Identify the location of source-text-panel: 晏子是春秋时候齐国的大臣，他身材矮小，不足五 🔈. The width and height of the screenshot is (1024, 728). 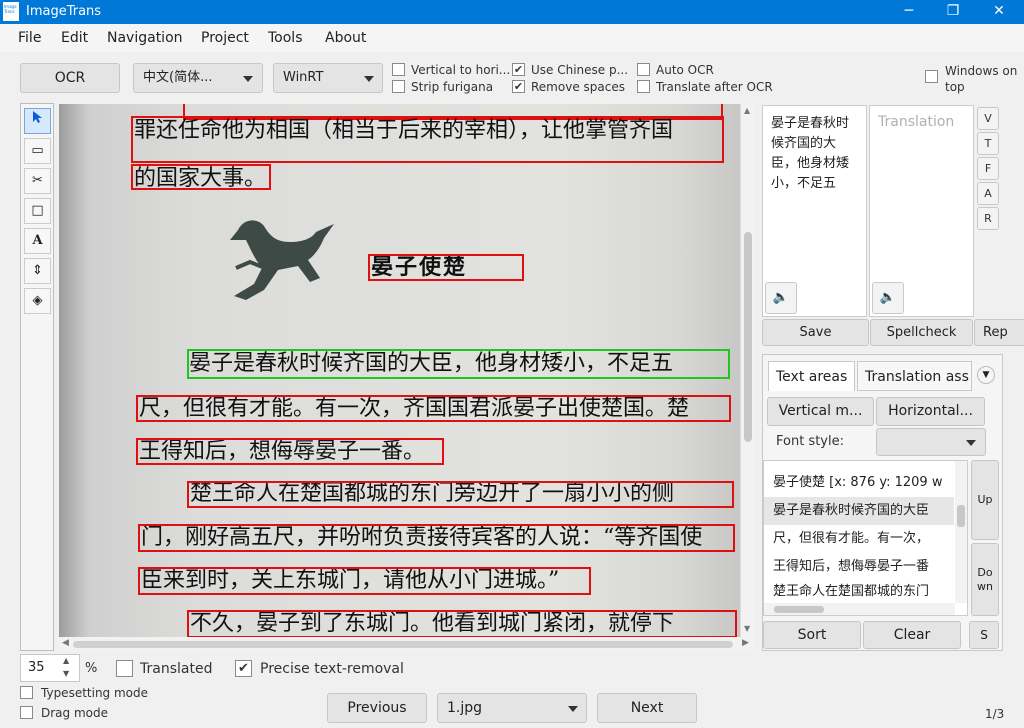
(814, 211).